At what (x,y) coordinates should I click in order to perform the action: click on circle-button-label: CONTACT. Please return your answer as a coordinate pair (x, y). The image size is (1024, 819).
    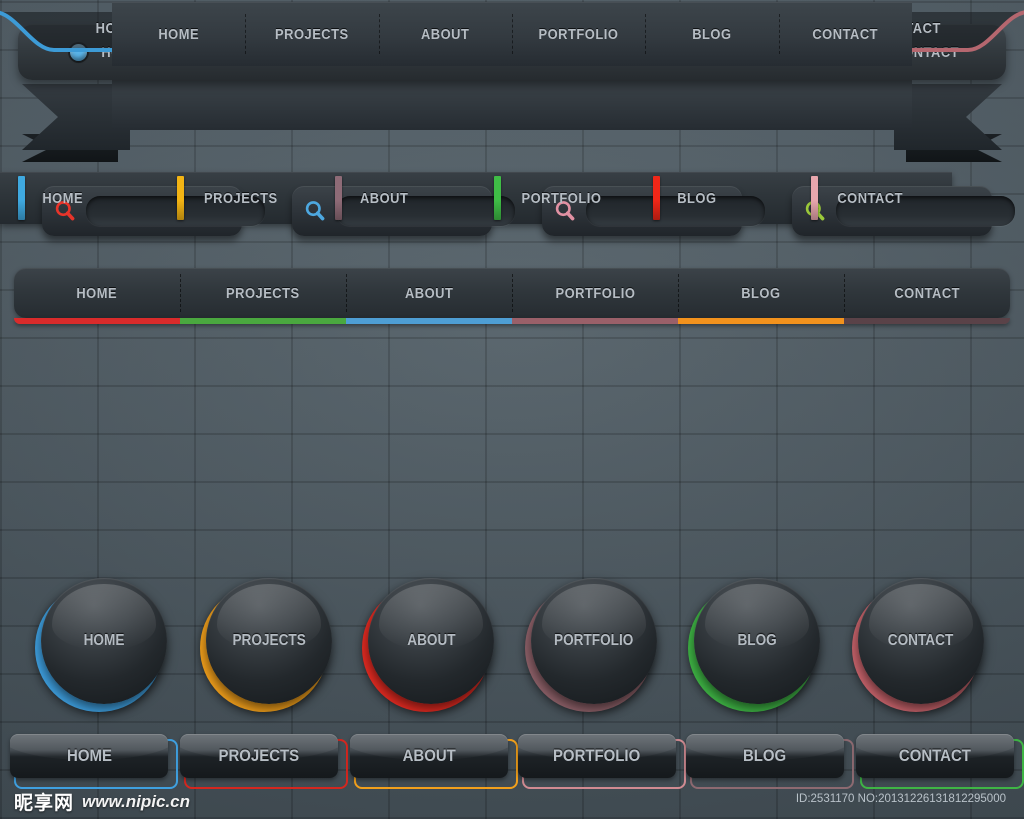
    Looking at the image, I should click on (921, 640).